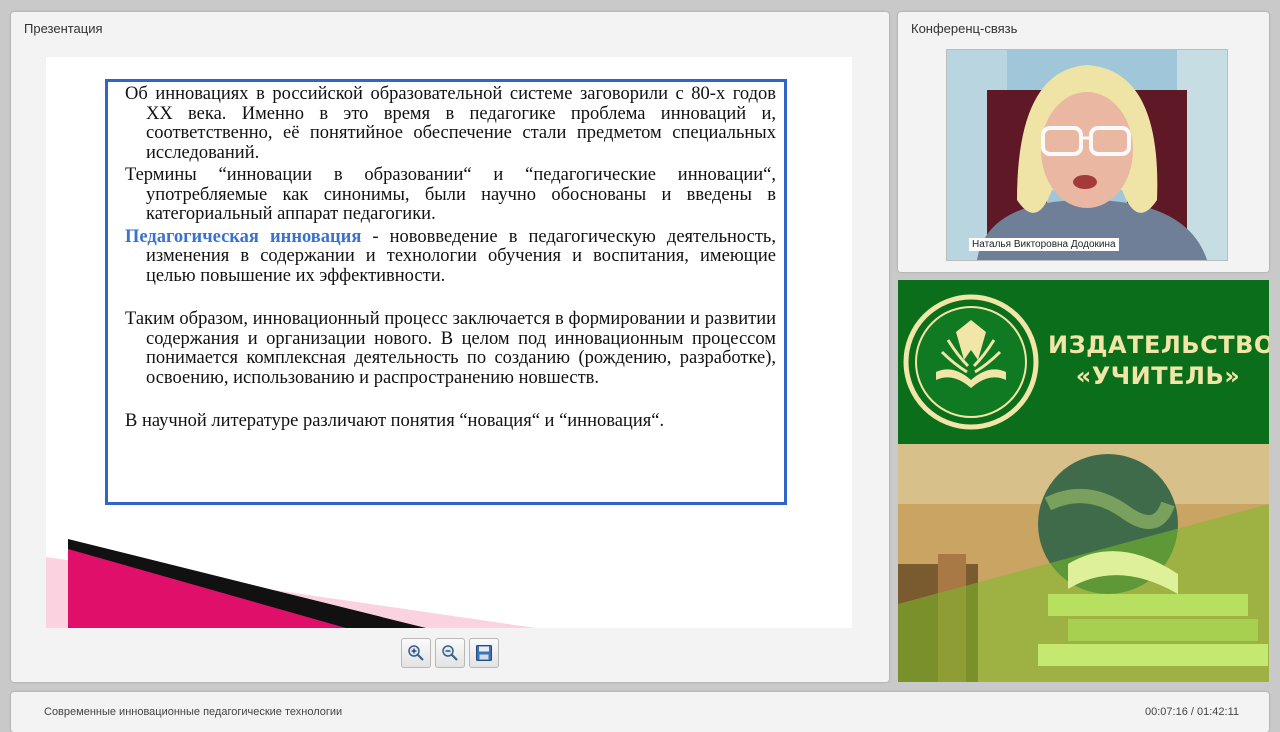 The image size is (1280, 732). Describe the element at coordinates (243, 236) in the screenshot. I see `definition-term: Педагогическая инновация` at that location.